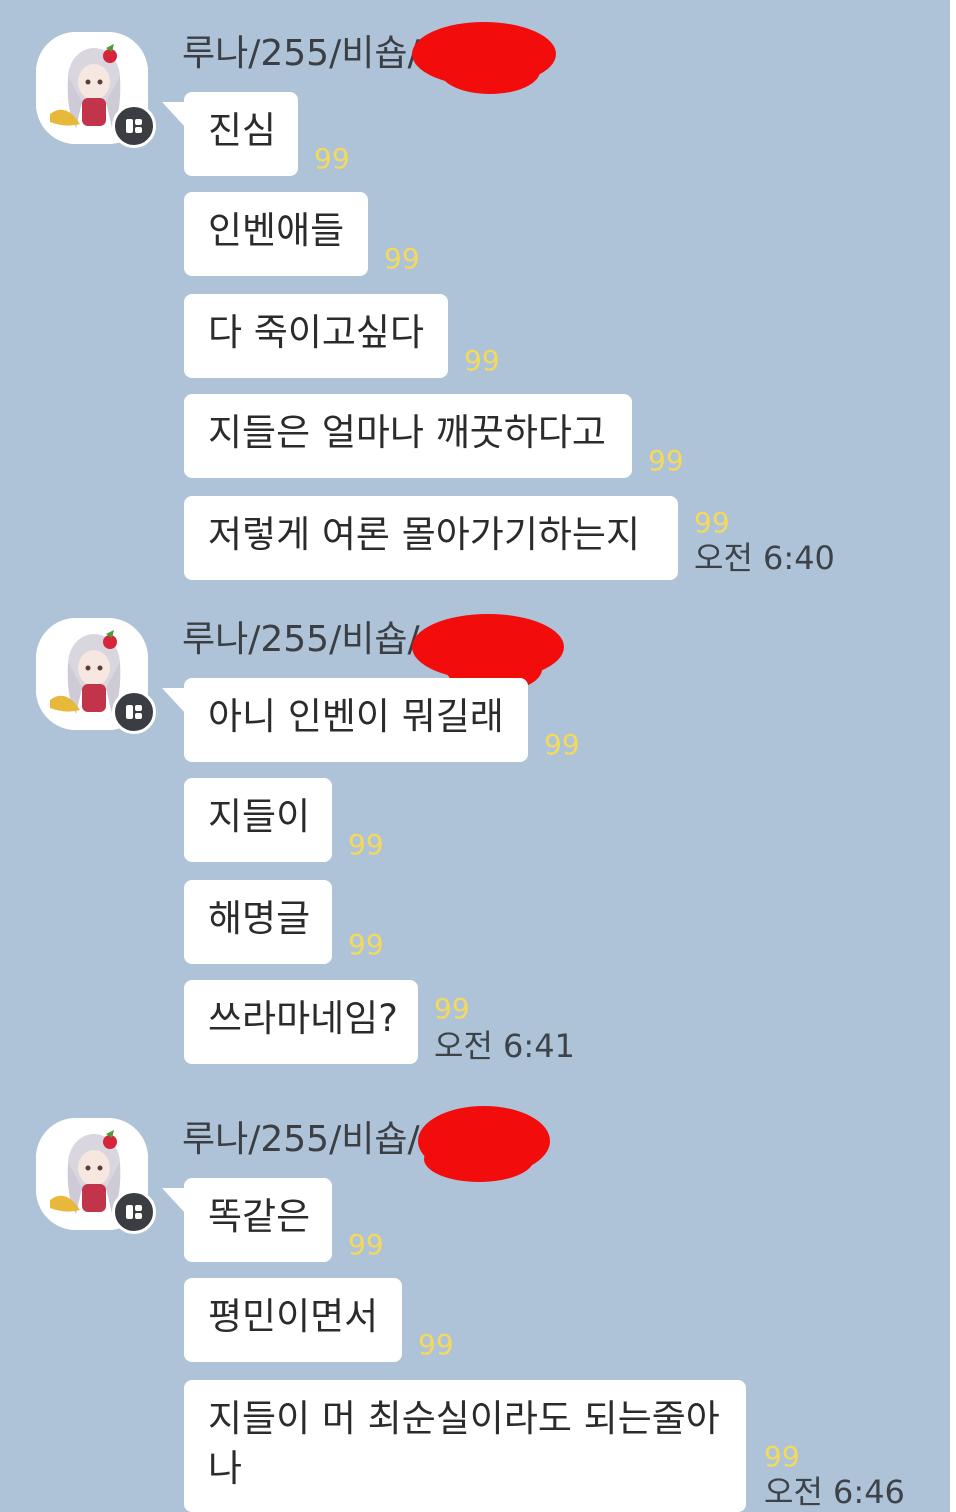 Image resolution: width=956 pixels, height=1512 pixels. I want to click on message-bubble: 진심, so click(230, 134).